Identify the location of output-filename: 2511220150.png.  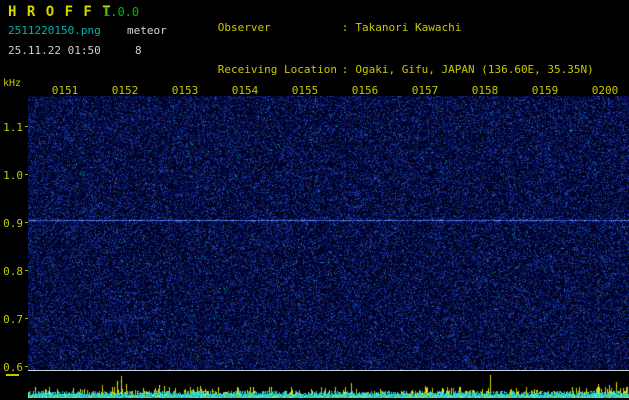
(54, 30).